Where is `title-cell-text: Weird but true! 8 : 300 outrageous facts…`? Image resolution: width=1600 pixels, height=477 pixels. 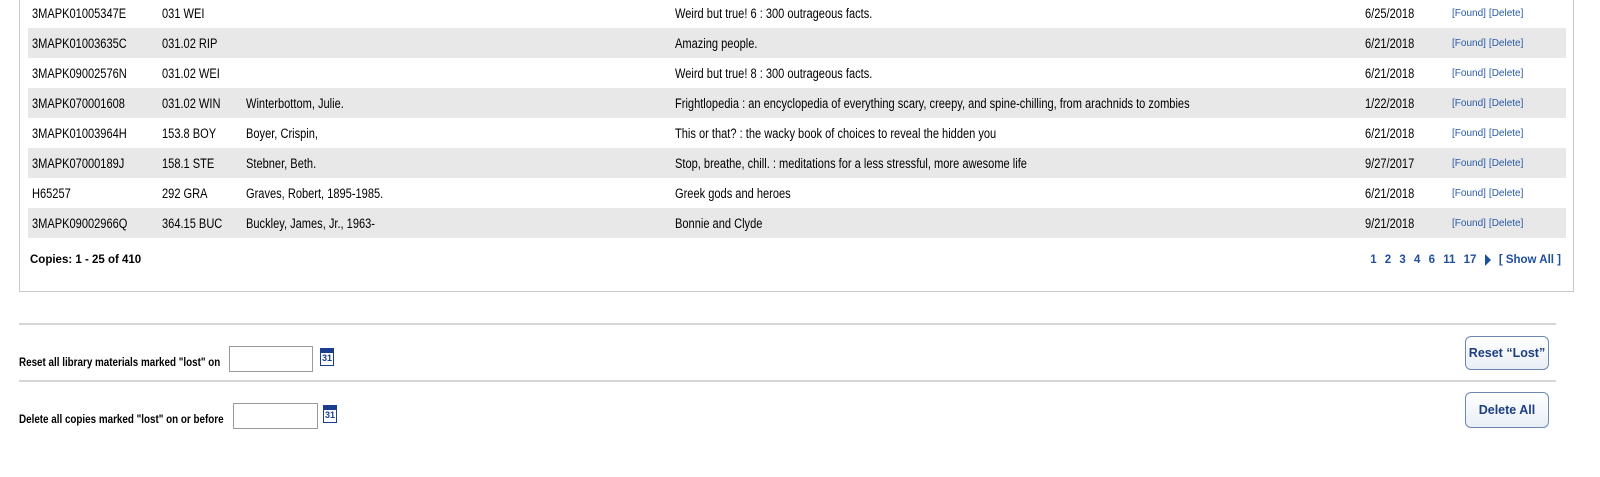
title-cell-text: Weird but true! 8 : 300 outrageous facts… is located at coordinates (774, 73).